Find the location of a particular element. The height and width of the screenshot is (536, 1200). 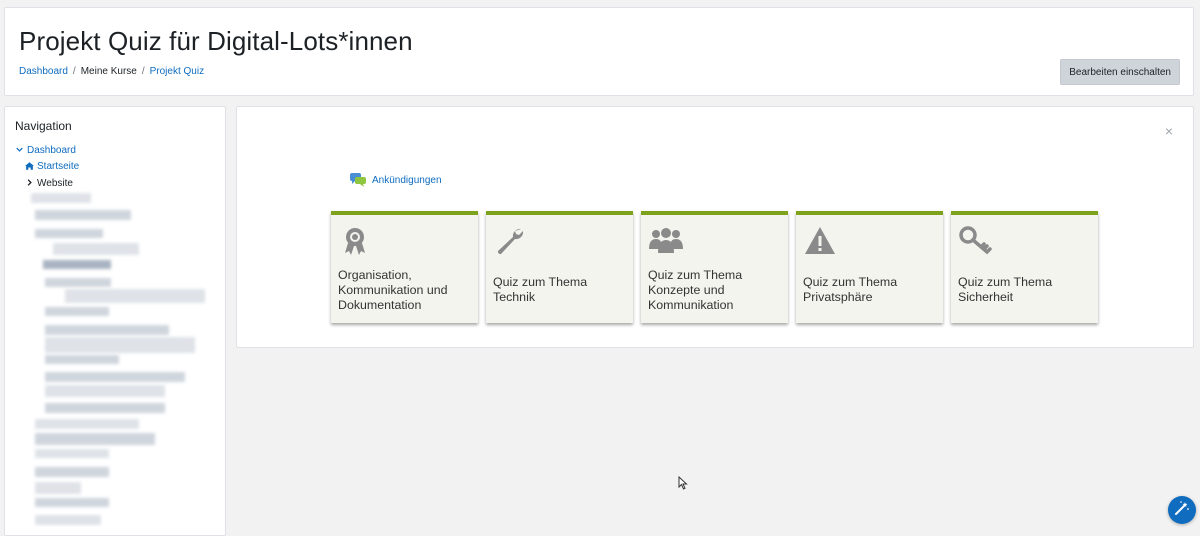

breadcrumb-project-quiz: Projekt Quiz is located at coordinates (177, 71).